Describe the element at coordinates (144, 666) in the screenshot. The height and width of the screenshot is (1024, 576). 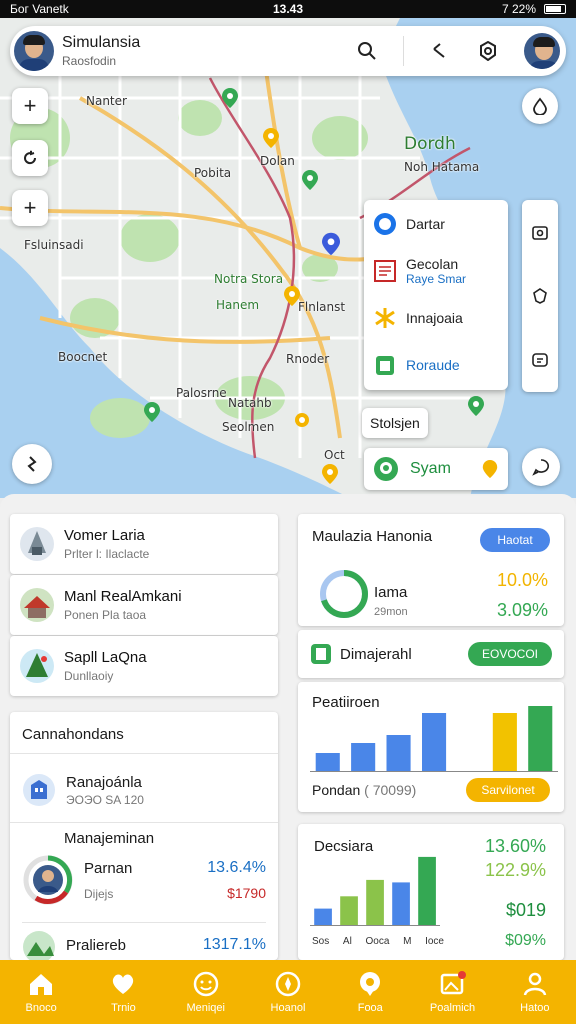
I see `place-card: Sapll LaQna Dunllaoiy` at that location.